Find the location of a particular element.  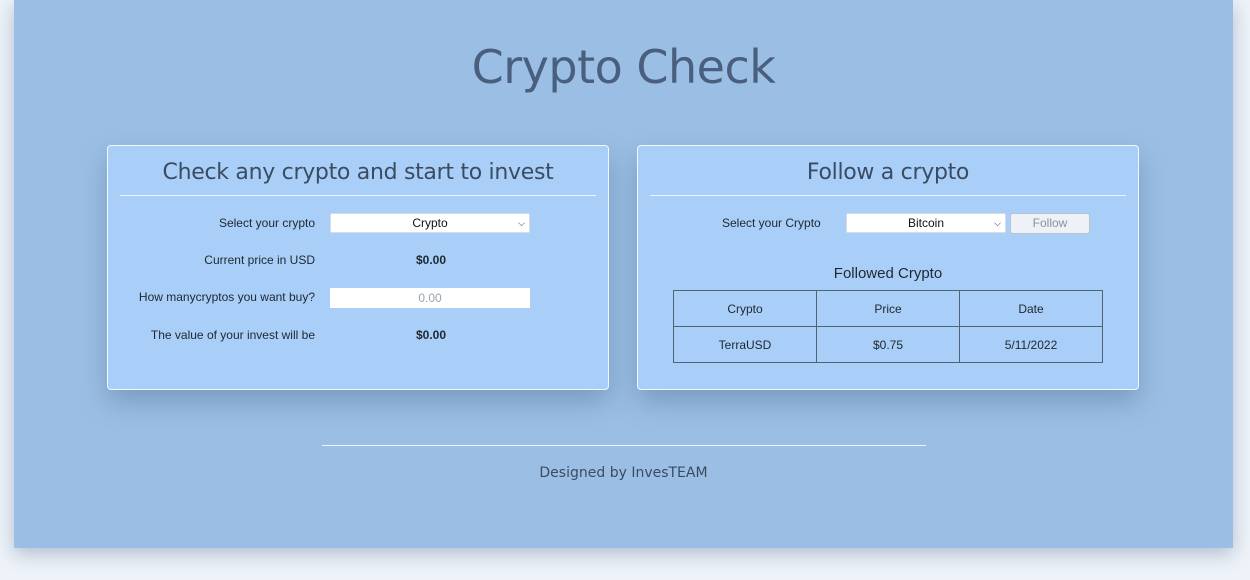

table-header-price: Price is located at coordinates (888, 308).